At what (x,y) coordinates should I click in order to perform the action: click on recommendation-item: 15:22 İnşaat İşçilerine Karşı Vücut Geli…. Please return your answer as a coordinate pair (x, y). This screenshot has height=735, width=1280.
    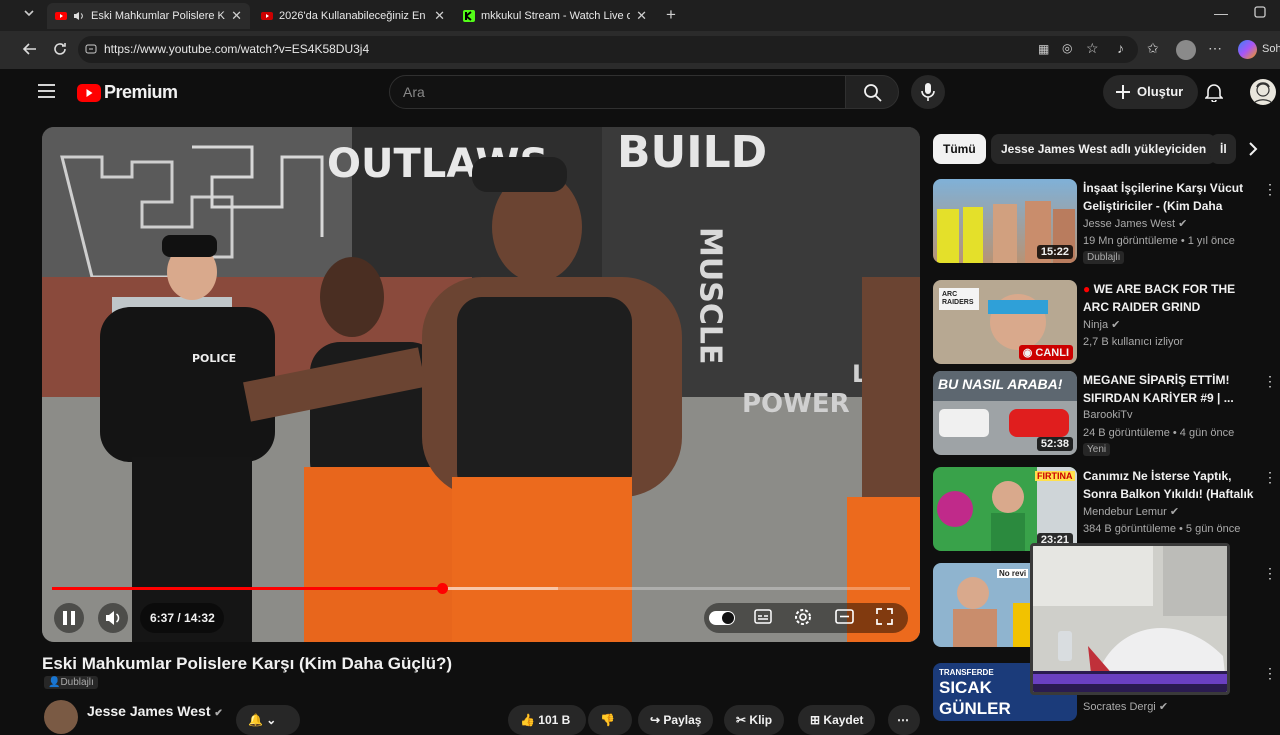
    Looking at the image, I should click on (1105, 224).